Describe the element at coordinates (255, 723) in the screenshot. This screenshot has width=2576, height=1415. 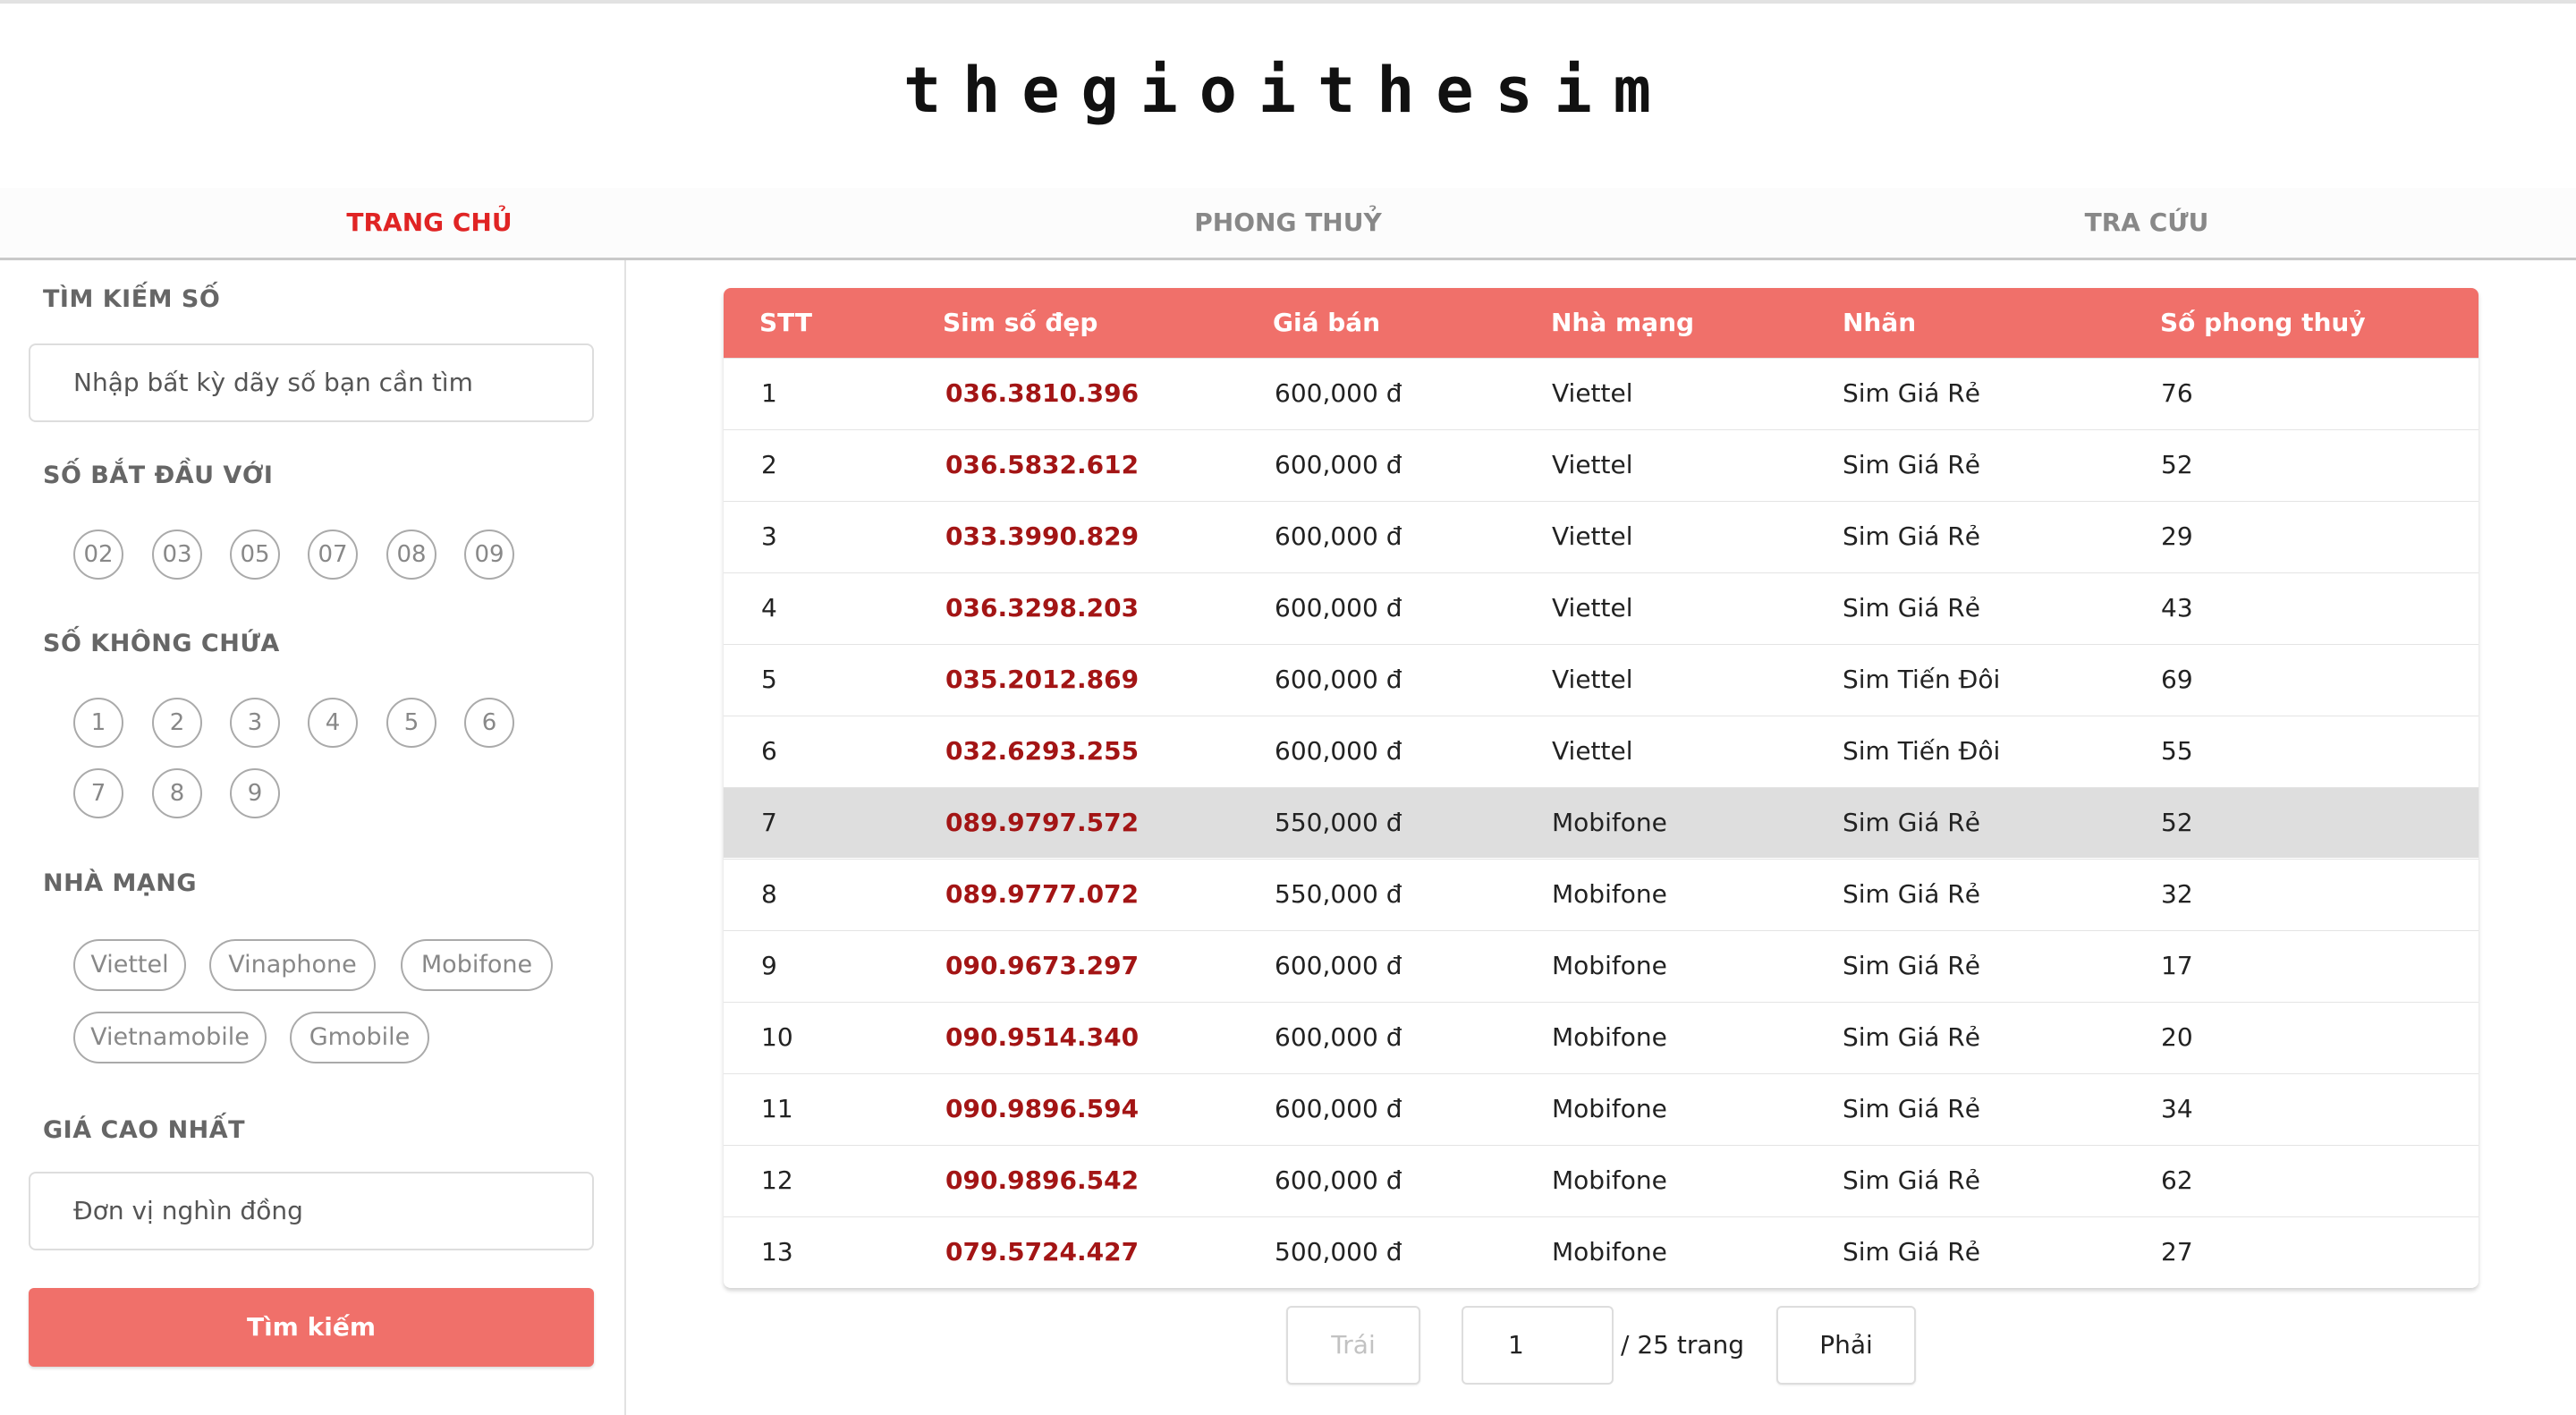
I see `exclude-digit-3: 3` at that location.